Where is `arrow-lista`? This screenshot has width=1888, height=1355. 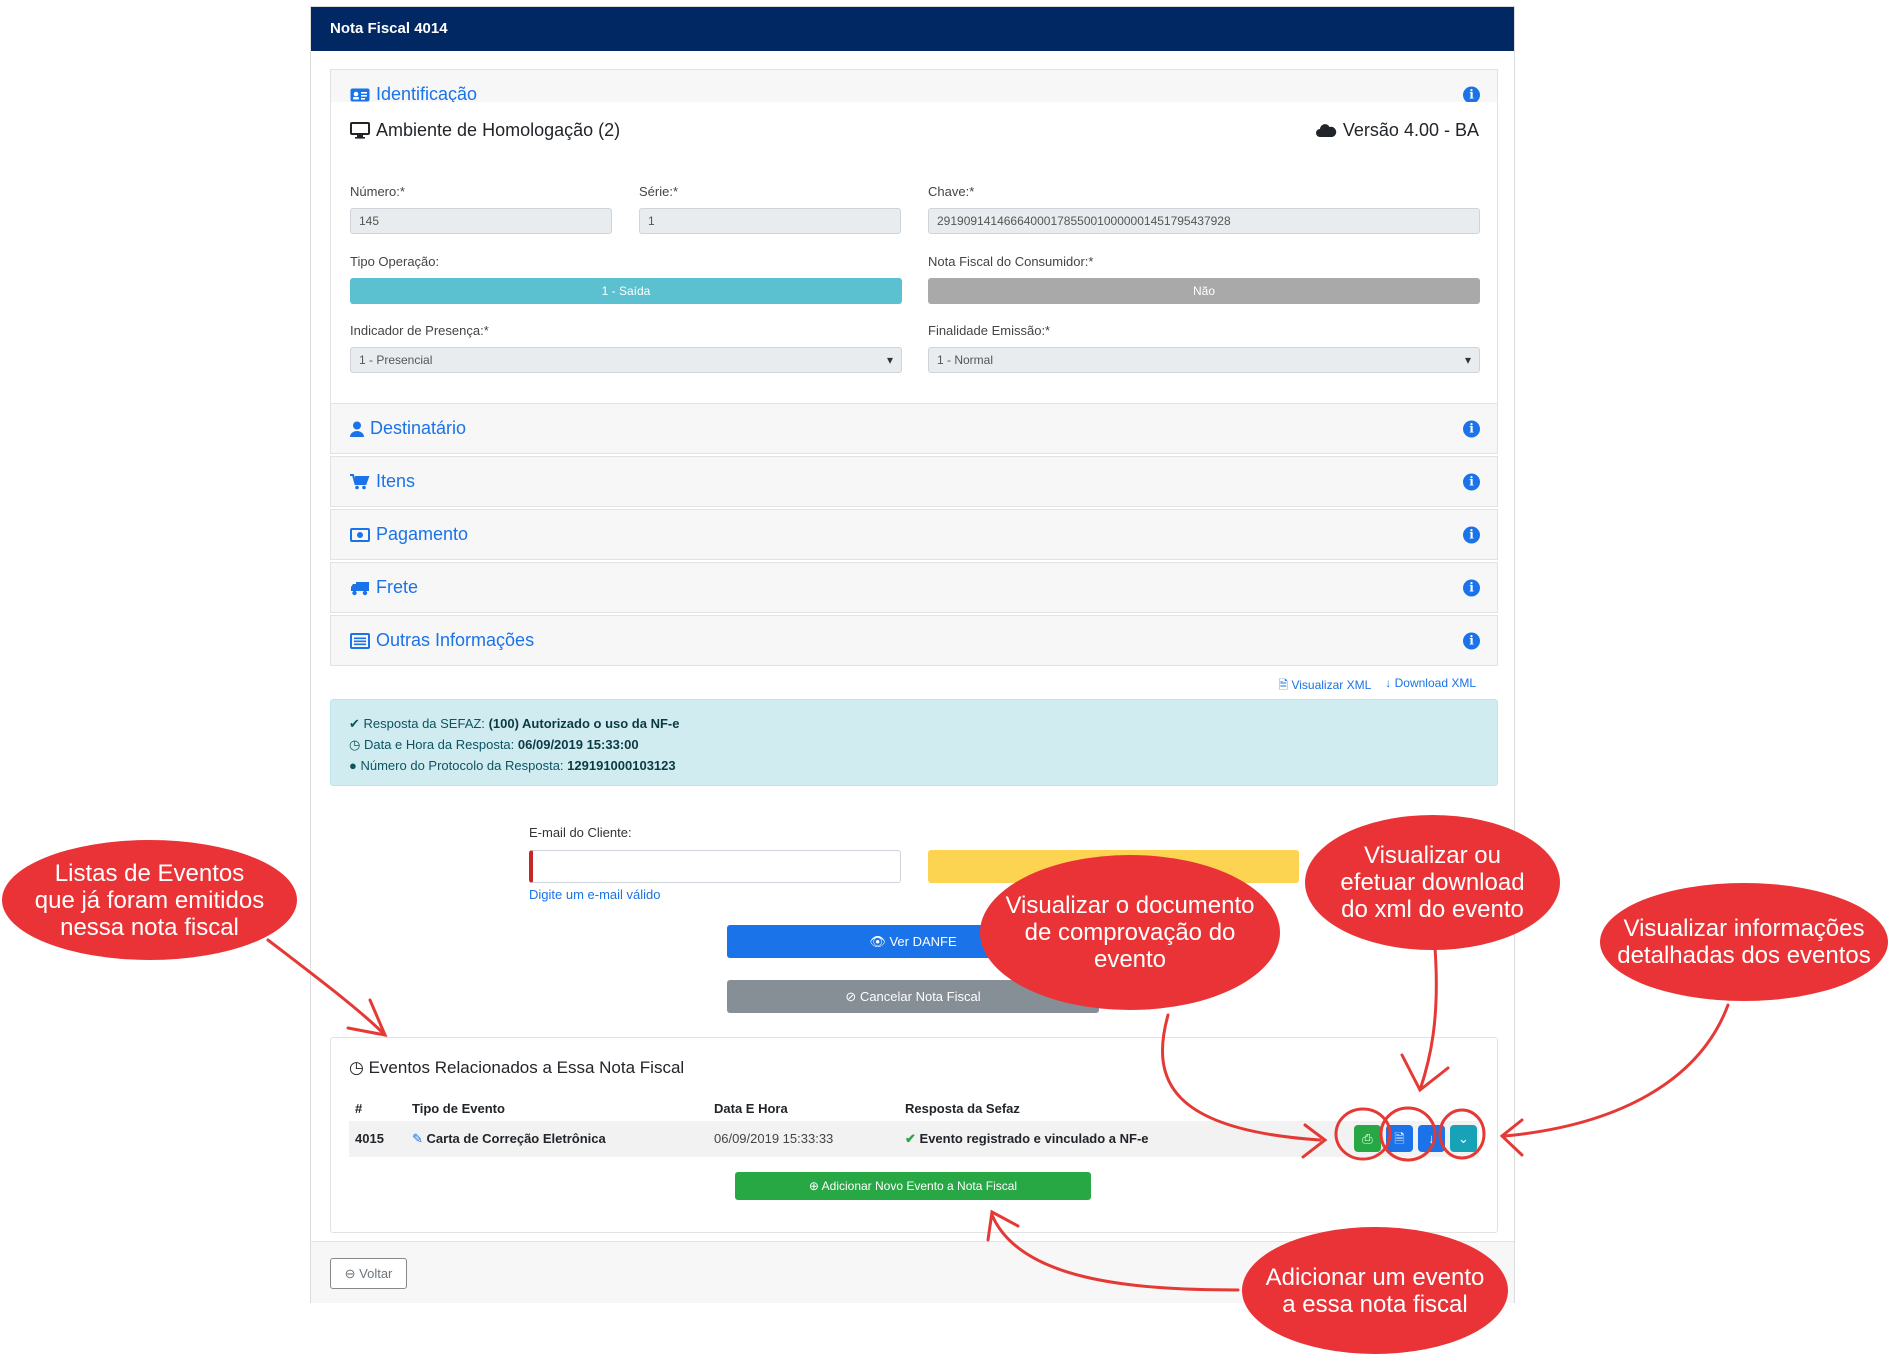 arrow-lista is located at coordinates (326, 987).